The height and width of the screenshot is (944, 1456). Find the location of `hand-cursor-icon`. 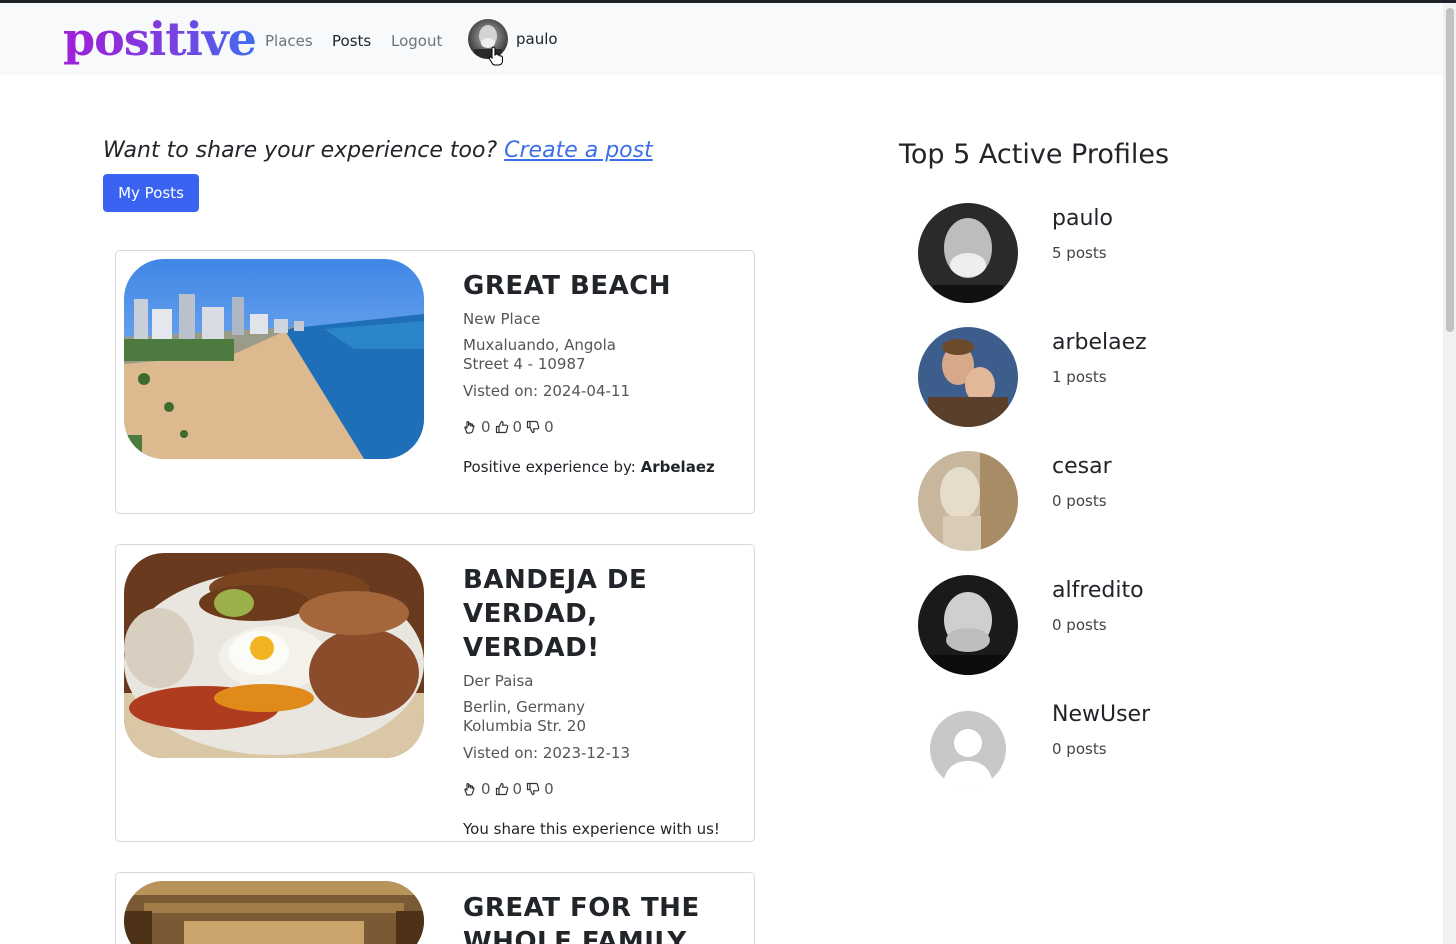

hand-cursor-icon is located at coordinates (495, 56).